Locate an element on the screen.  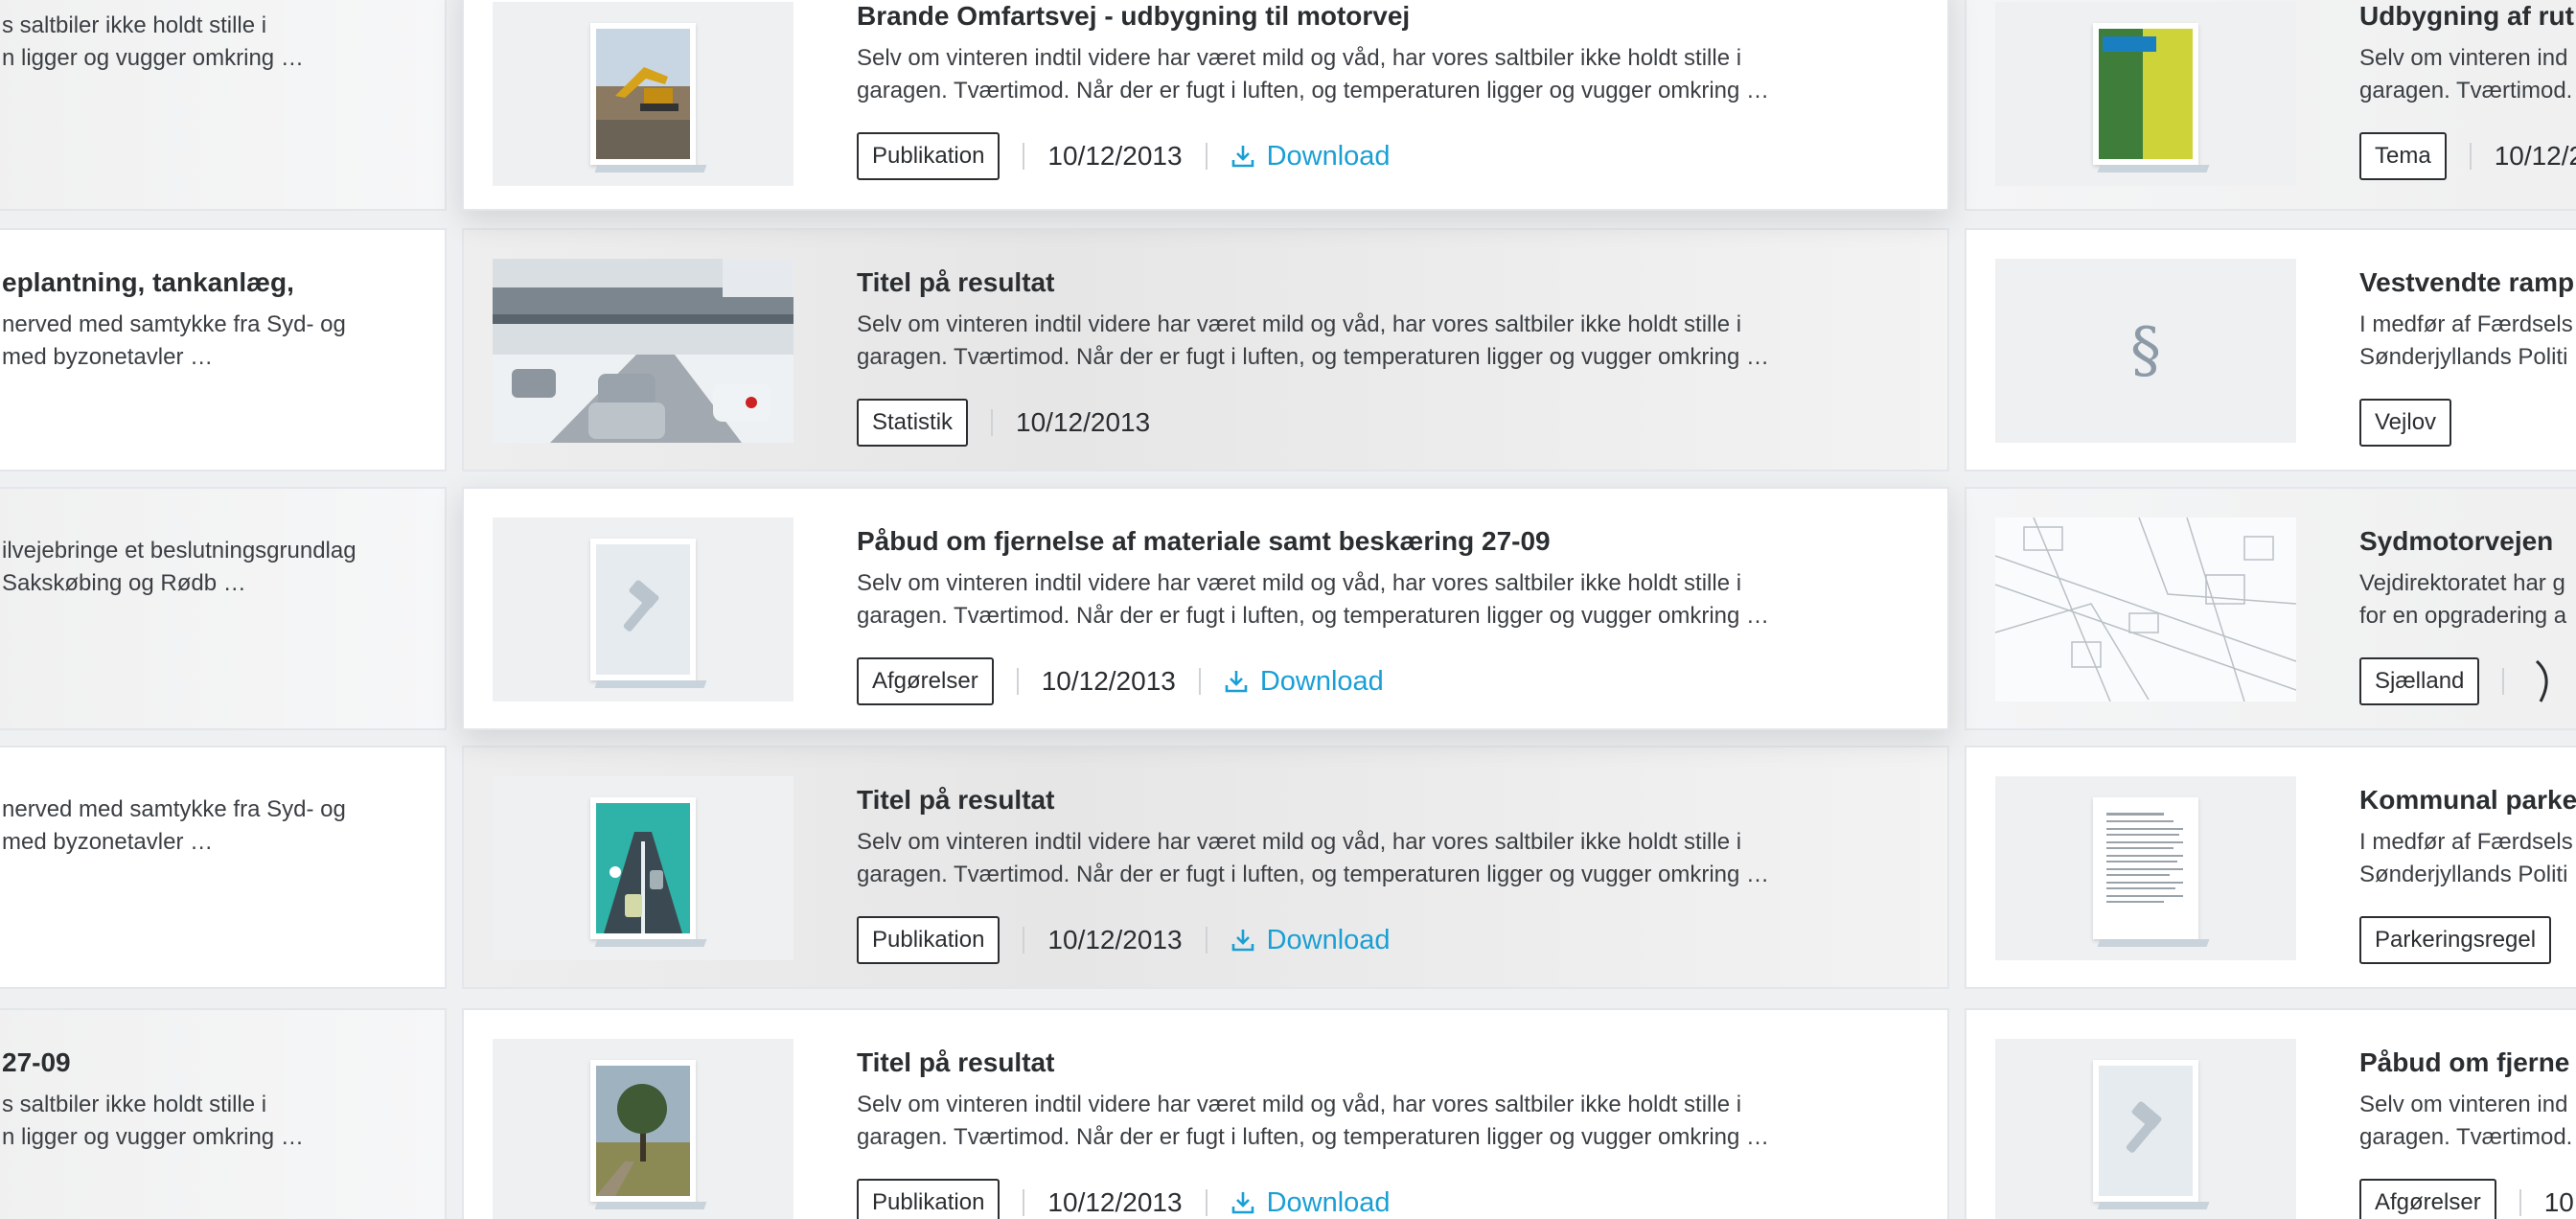
category-tag: Sjælland is located at coordinates (2419, 681).